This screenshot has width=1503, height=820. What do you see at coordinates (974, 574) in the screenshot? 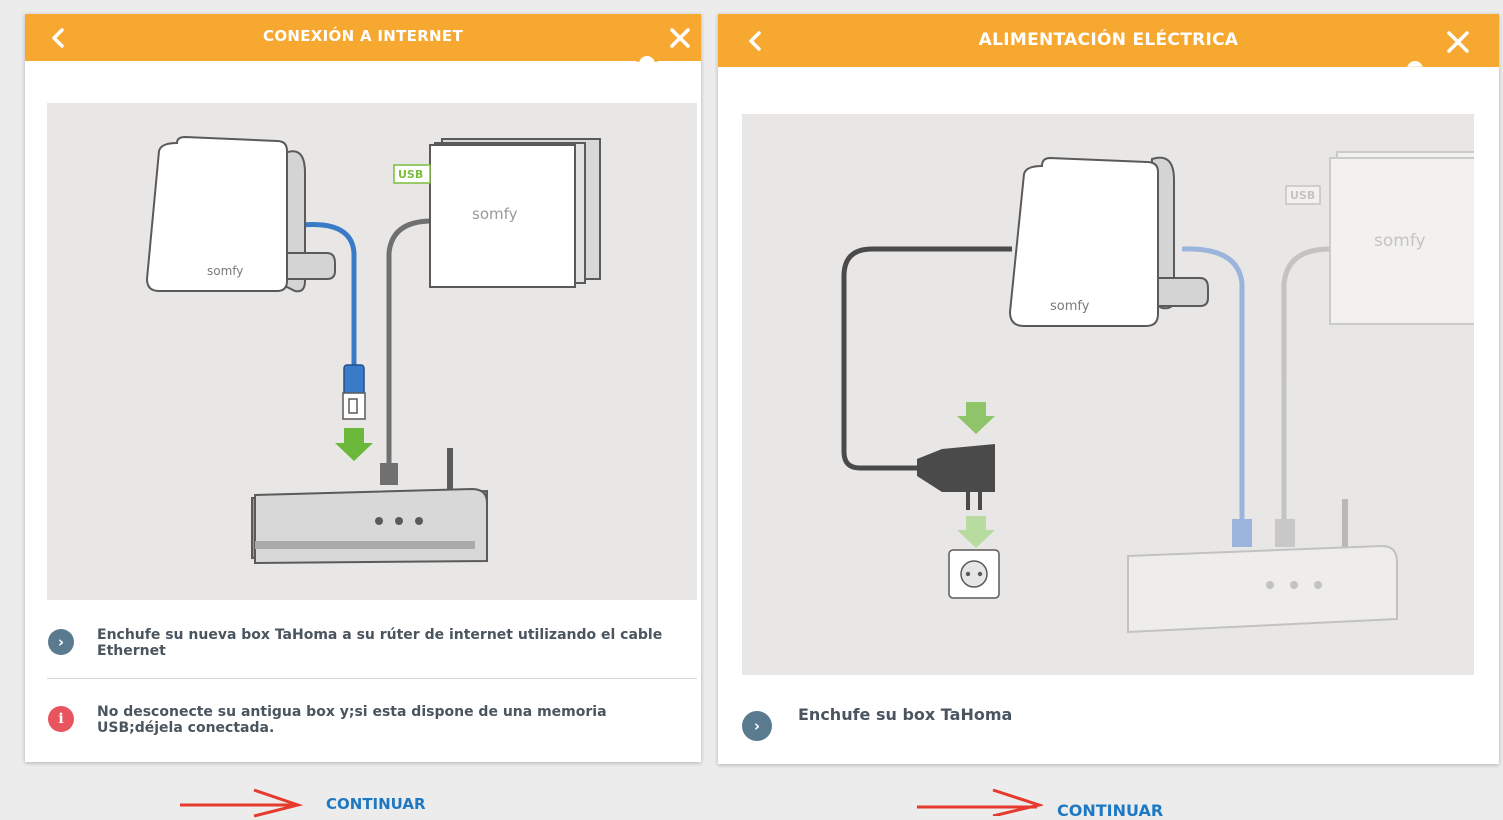
I see `wall-outlet` at bounding box center [974, 574].